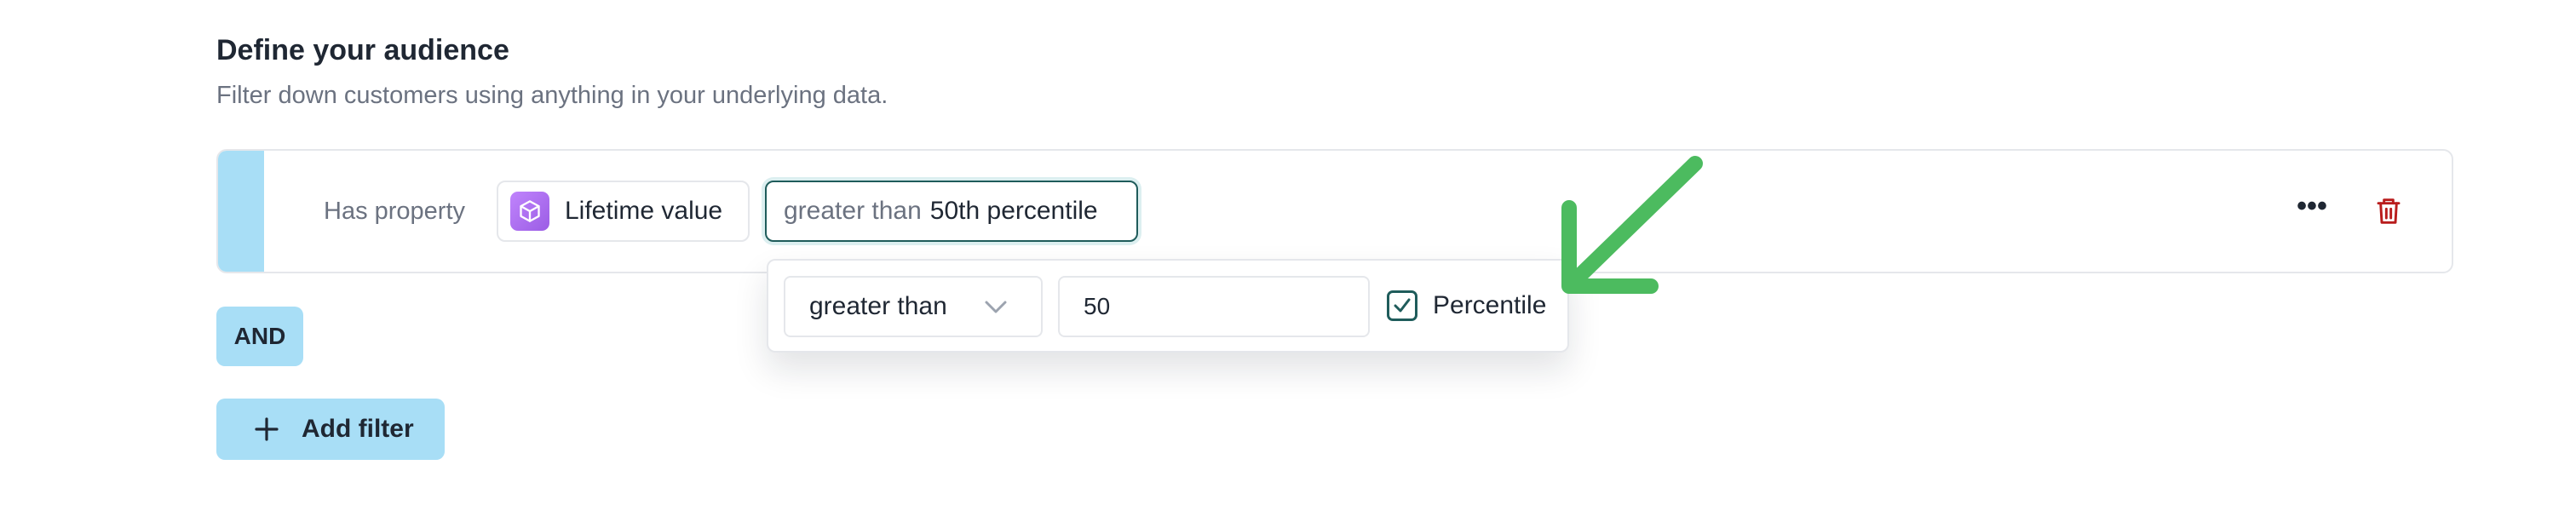 This screenshot has width=2576, height=505. I want to click on and-conjunction-badge: AND, so click(260, 336).